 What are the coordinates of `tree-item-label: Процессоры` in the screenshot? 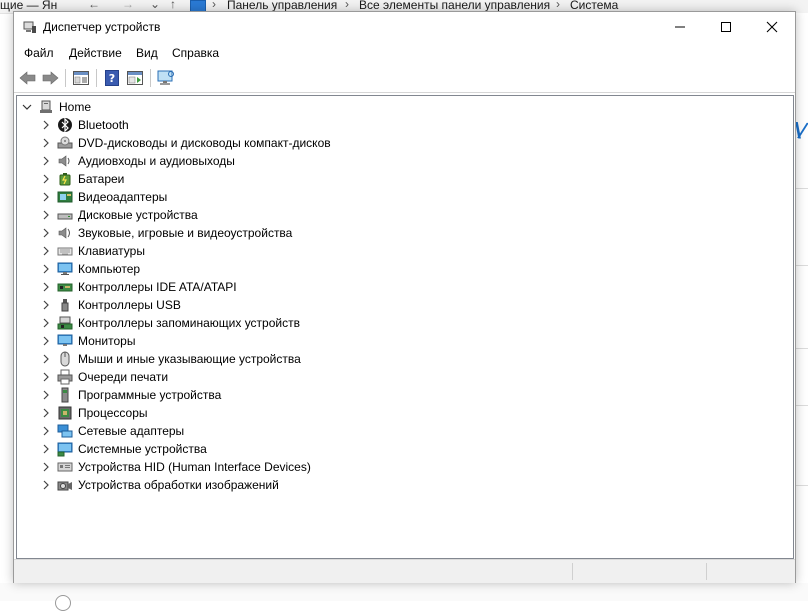 It's located at (113, 413).